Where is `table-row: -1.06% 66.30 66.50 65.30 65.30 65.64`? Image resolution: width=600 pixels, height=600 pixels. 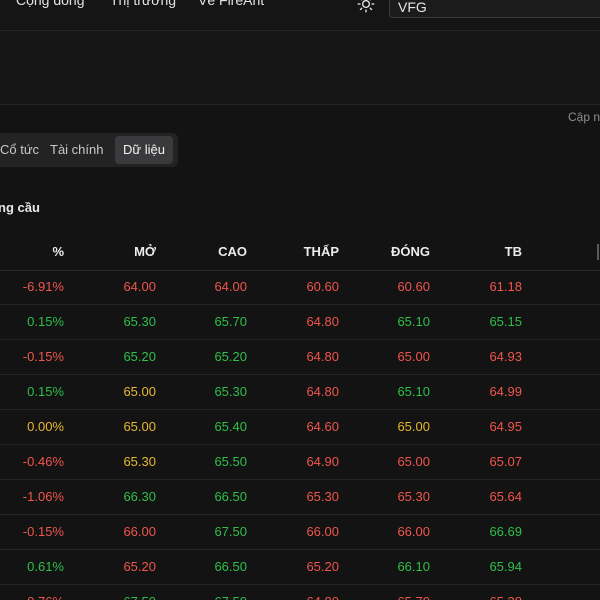 table-row: -1.06% 66.30 66.50 65.30 65.30 65.64 is located at coordinates (300, 497).